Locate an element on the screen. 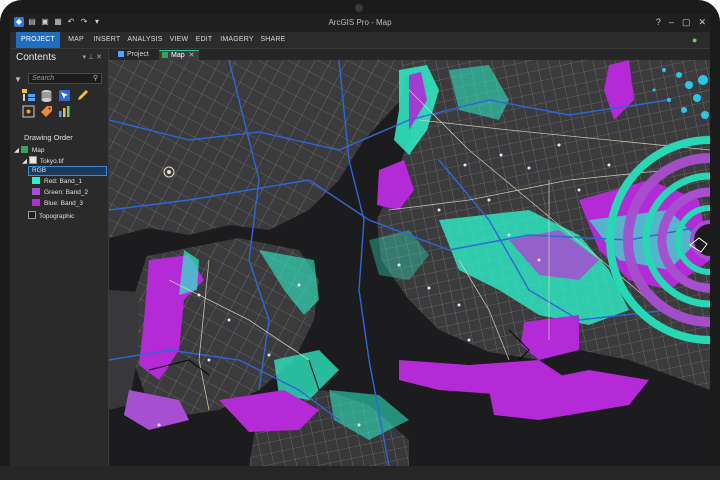  tab-project-view: Project is located at coordinates (134, 55).